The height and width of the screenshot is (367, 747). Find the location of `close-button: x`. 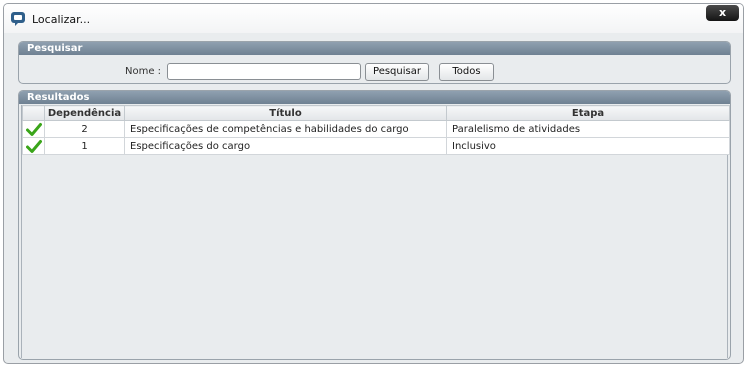

close-button: x is located at coordinates (722, 13).